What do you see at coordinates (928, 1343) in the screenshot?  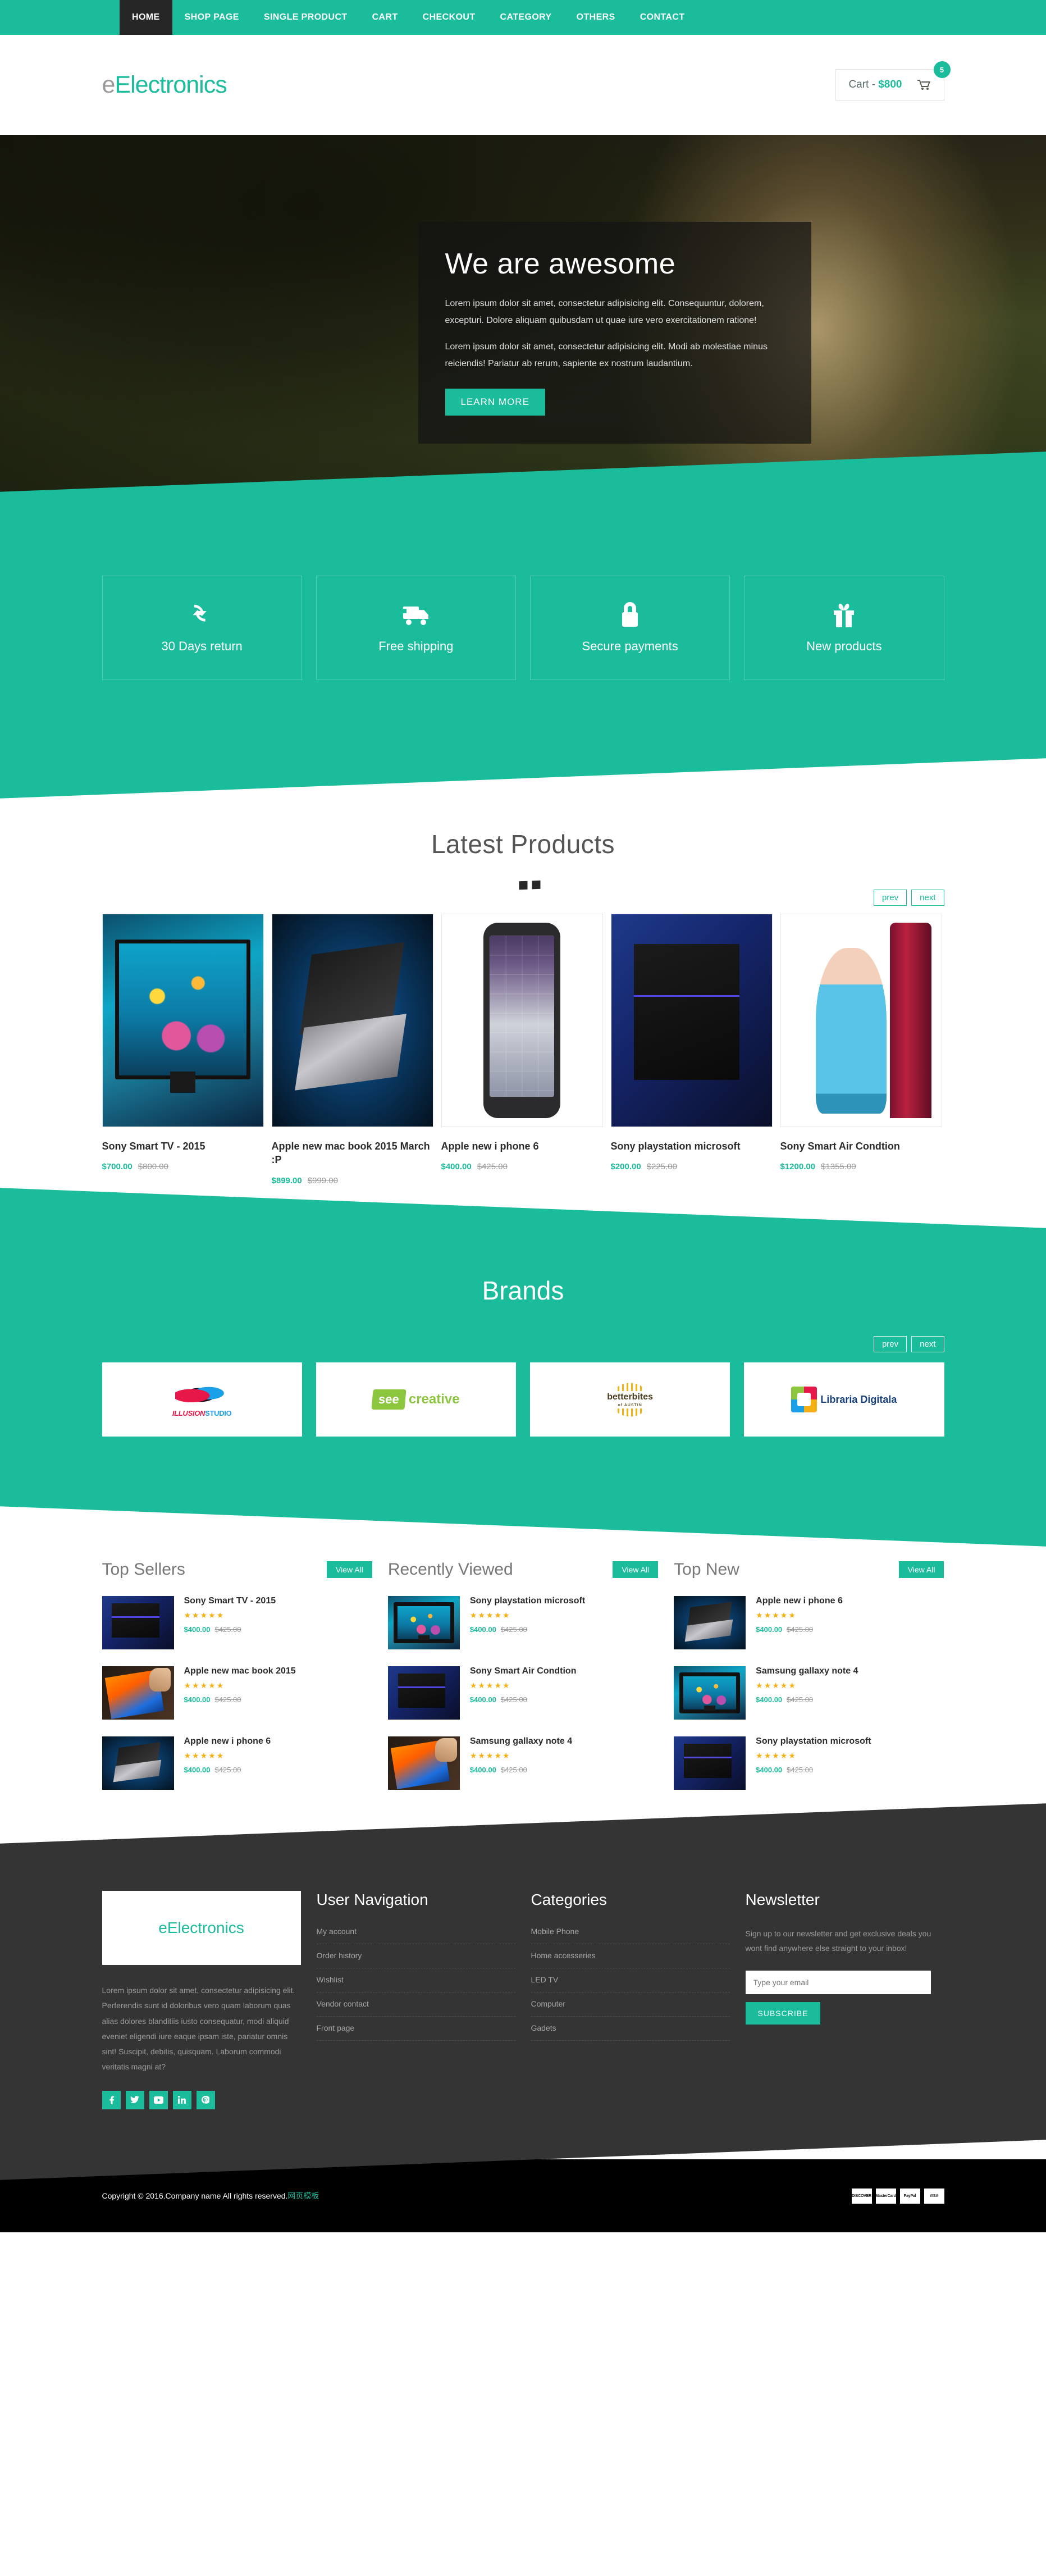 I see `brands-next-button: next` at bounding box center [928, 1343].